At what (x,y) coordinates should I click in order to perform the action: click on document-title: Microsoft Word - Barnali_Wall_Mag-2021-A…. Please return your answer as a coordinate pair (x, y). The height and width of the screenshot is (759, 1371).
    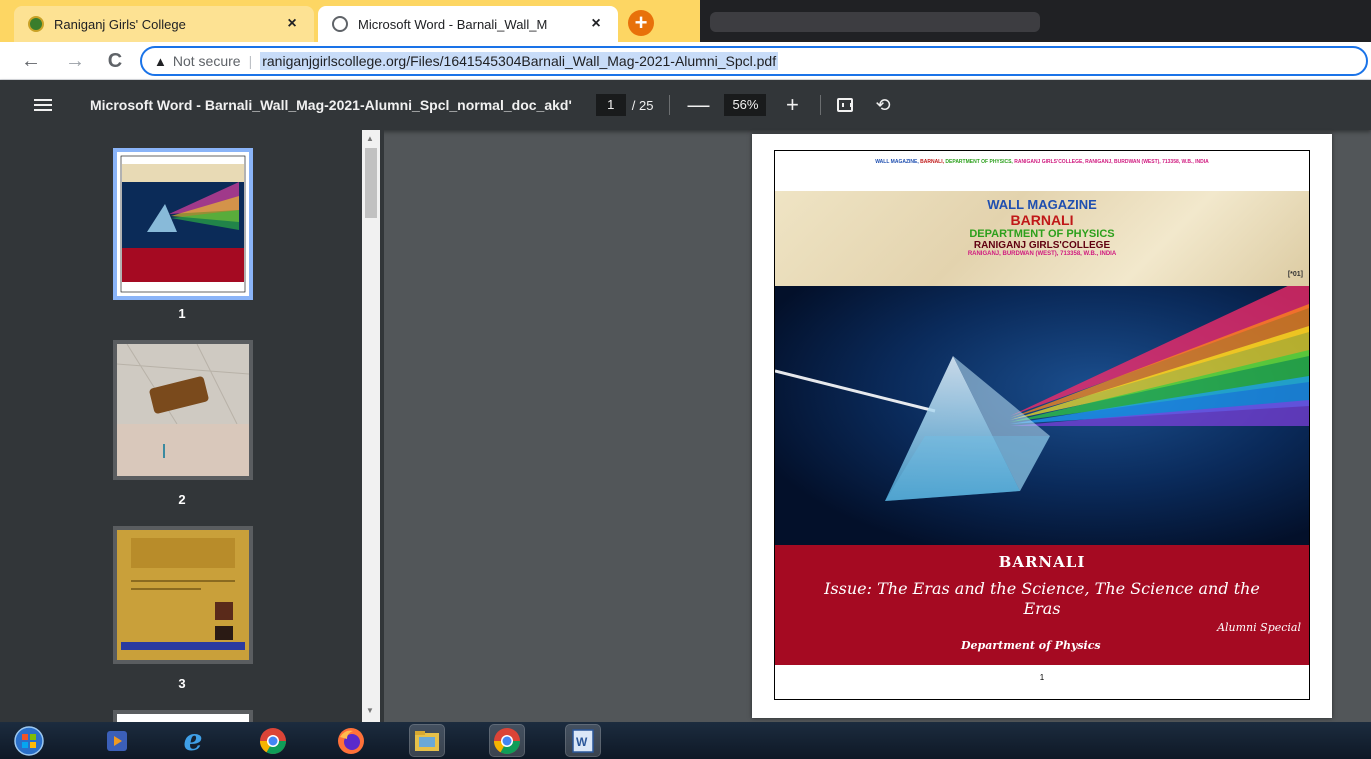
    Looking at the image, I should click on (331, 105).